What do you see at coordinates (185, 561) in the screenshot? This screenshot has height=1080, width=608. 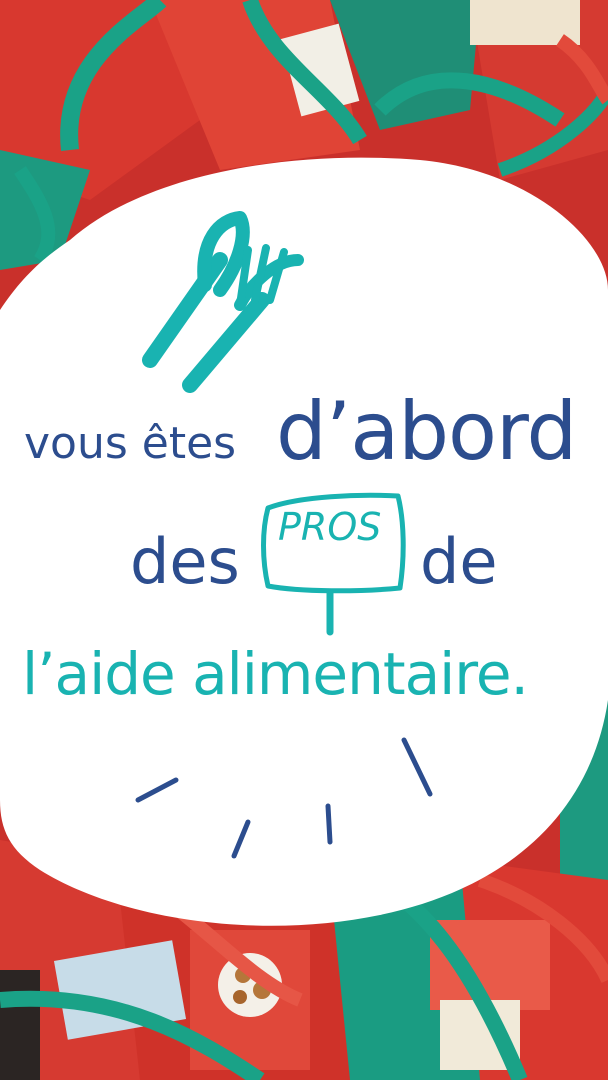 I see `headline-line2-prefix: des` at bounding box center [185, 561].